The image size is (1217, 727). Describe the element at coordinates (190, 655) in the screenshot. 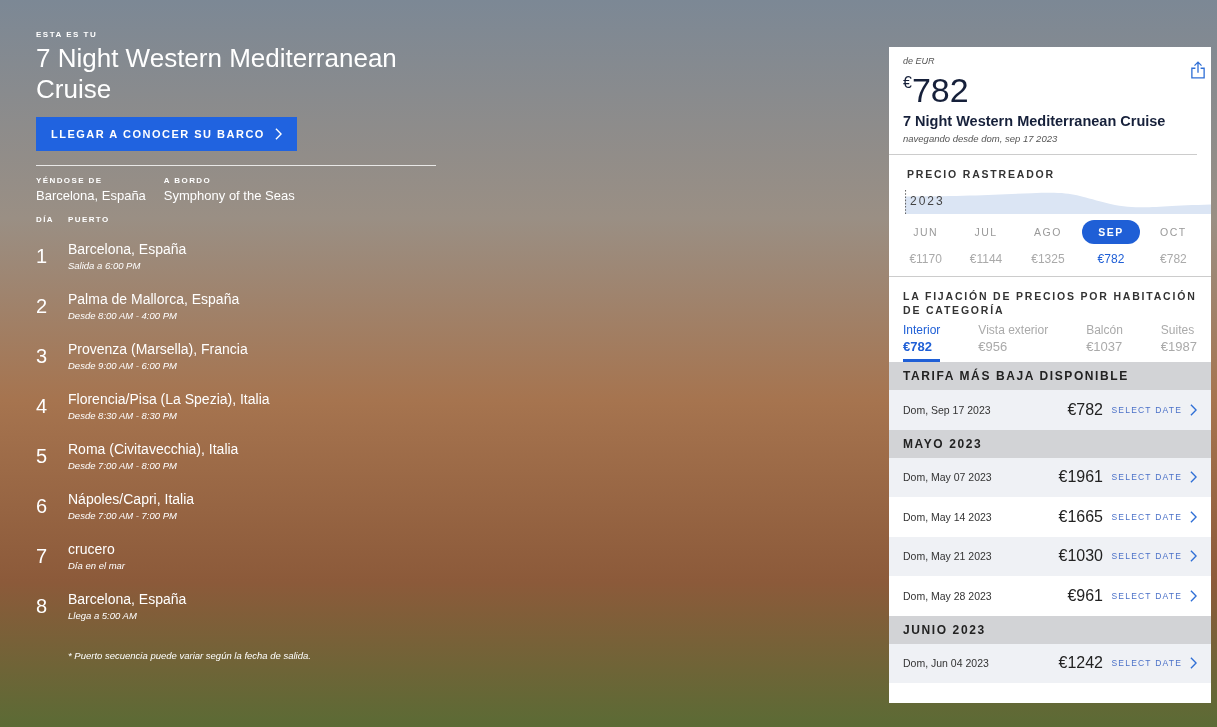

I see `footnote: * Puerto secuencia puede variar según la fecha de salida.` at that location.